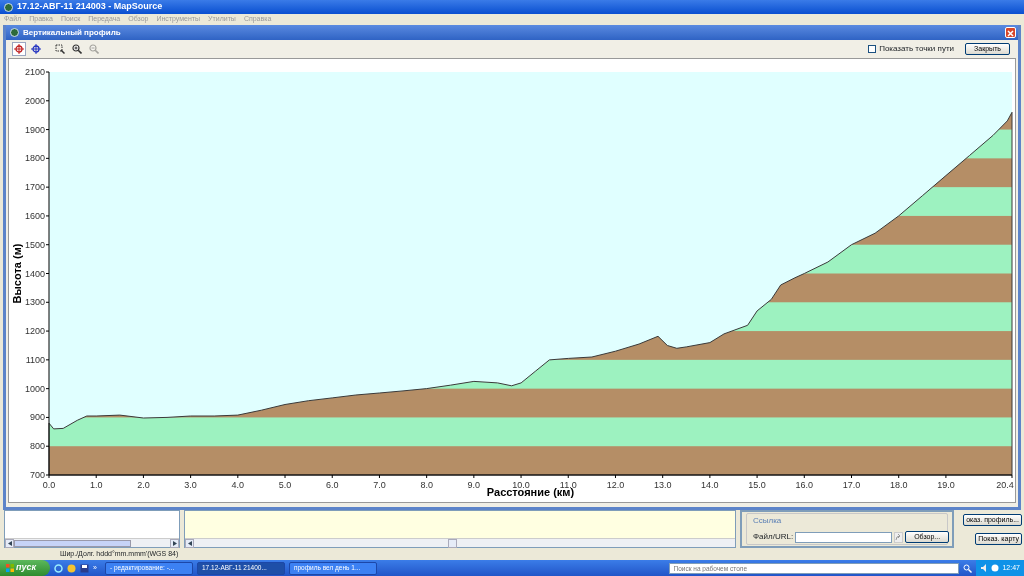  I want to click on close-icon, so click(1010, 33).